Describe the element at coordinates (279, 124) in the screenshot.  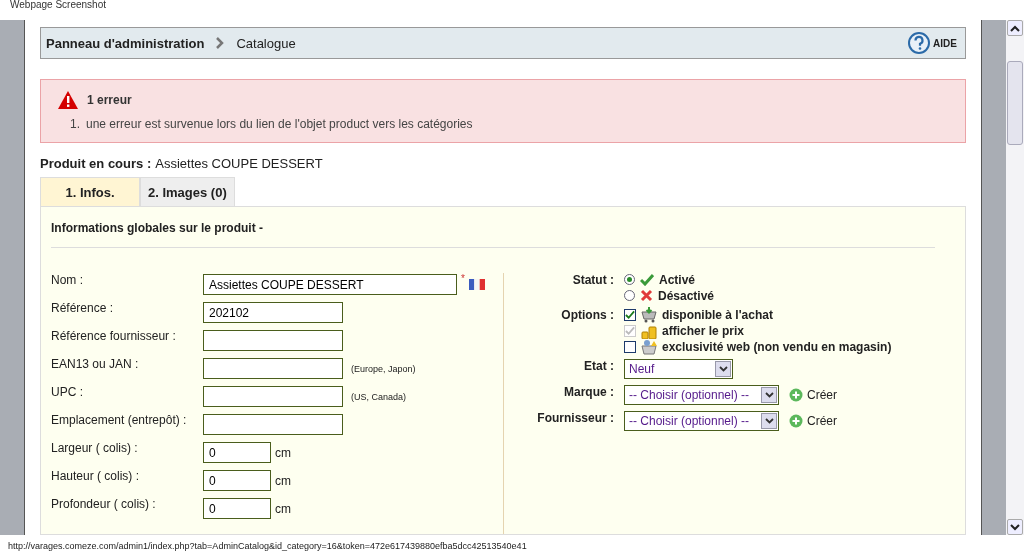
I see `error-message: une erreur est survenue lors du lien de l'objet product vers les catégories` at that location.